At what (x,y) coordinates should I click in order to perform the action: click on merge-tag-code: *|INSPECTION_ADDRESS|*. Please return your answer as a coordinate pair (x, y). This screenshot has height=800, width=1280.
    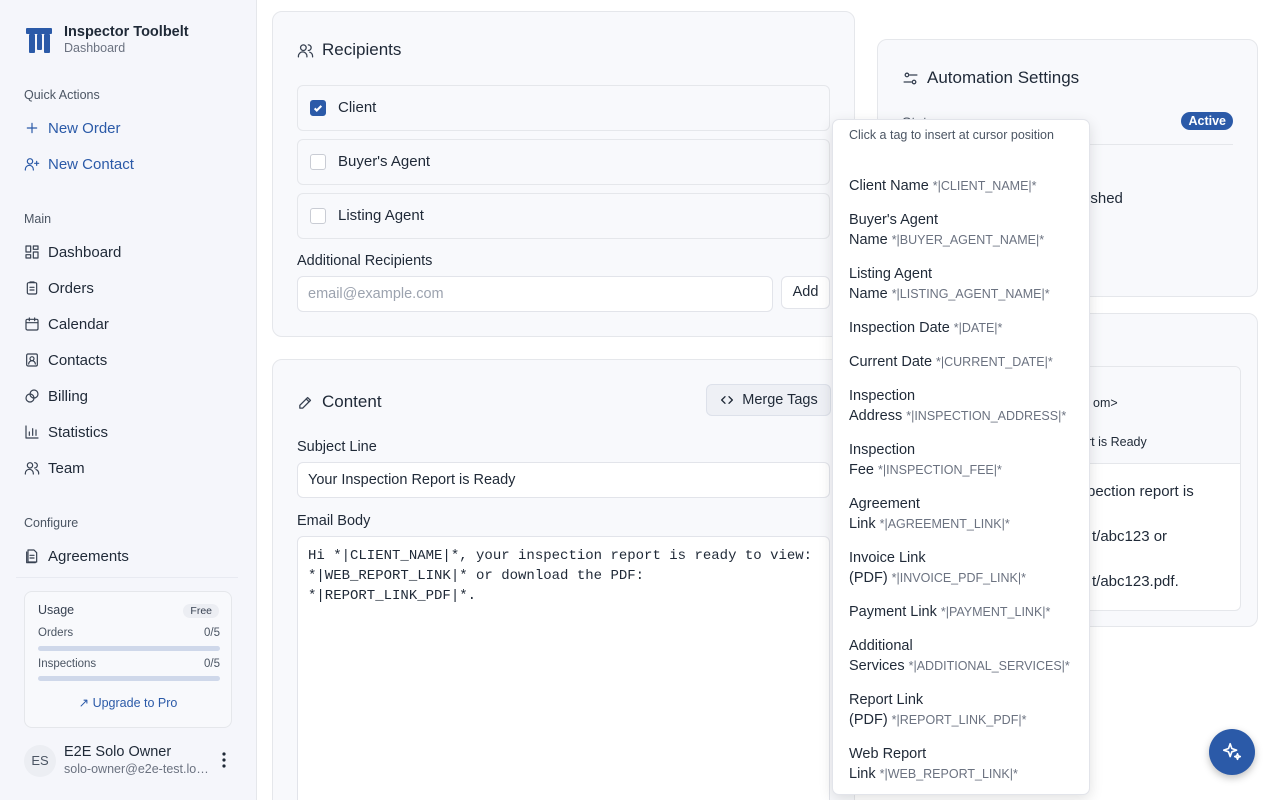
    Looking at the image, I should click on (986, 416).